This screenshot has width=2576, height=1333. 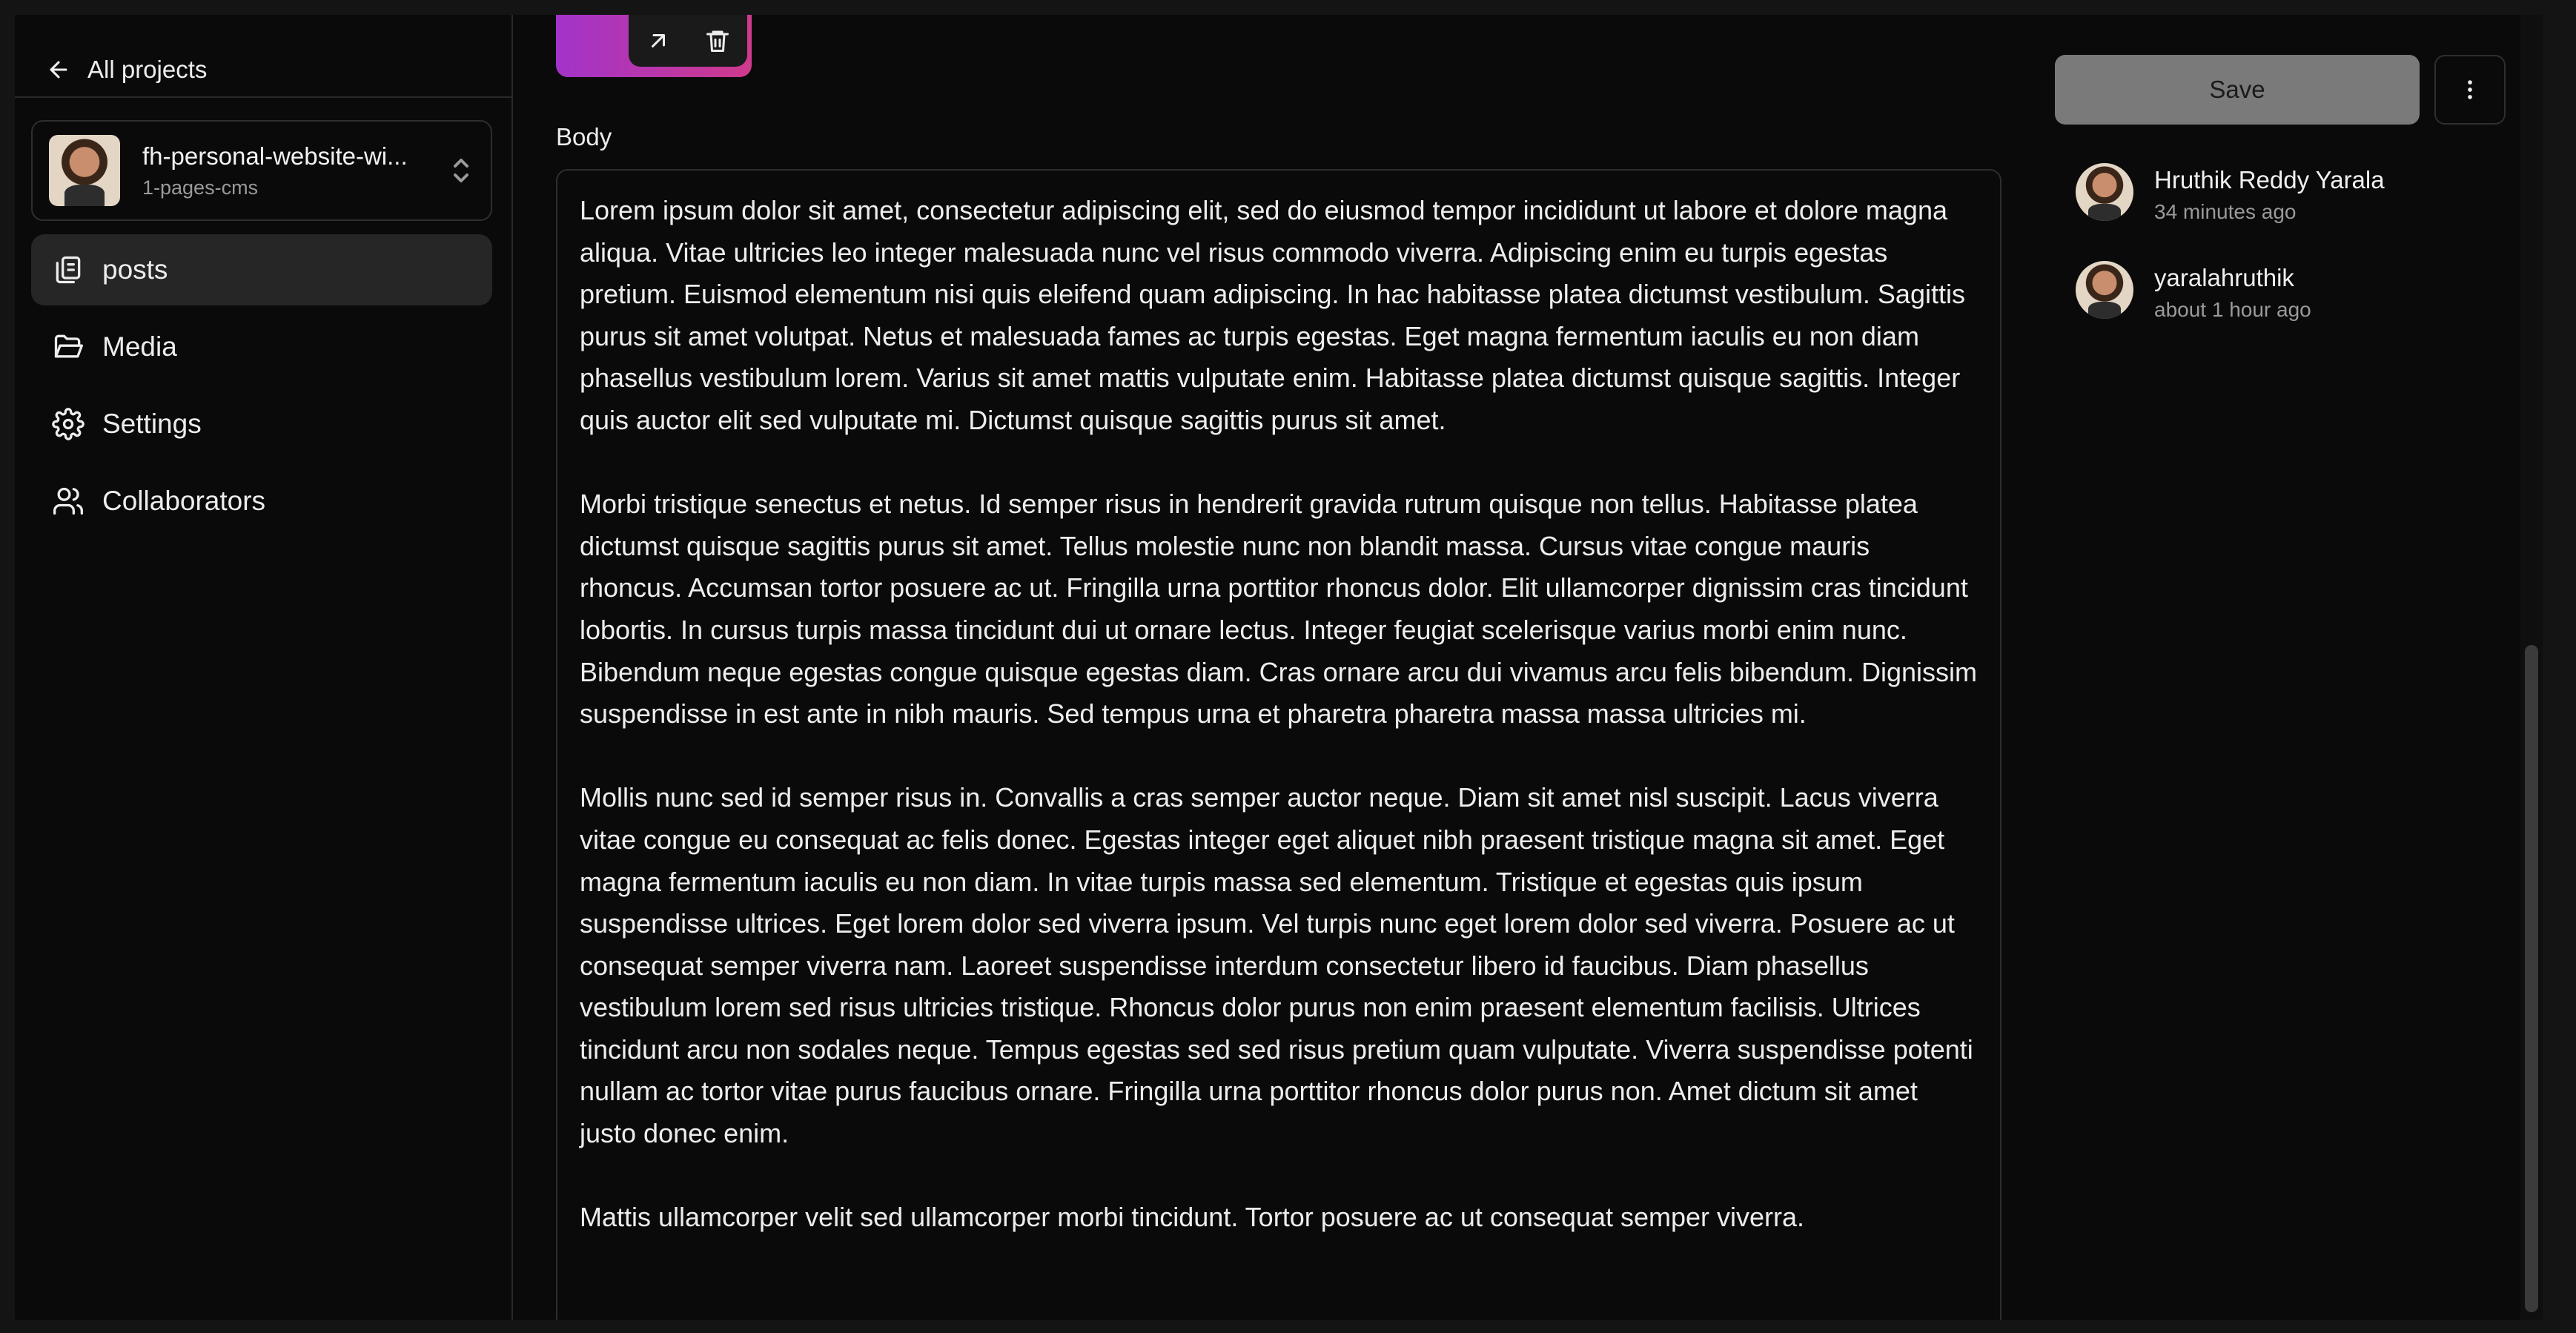 I want to click on save-button: Save, so click(x=2237, y=90).